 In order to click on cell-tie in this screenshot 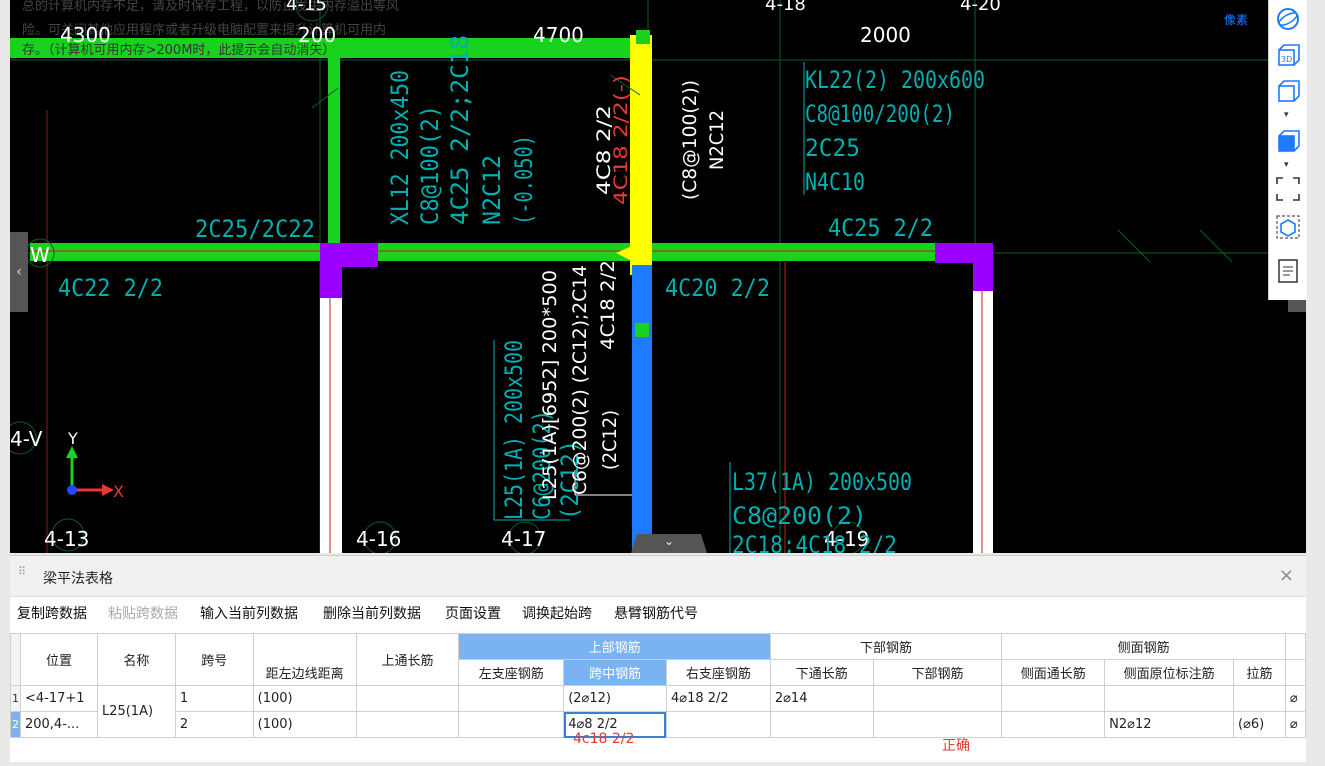, I will do `click(1259, 698)`.